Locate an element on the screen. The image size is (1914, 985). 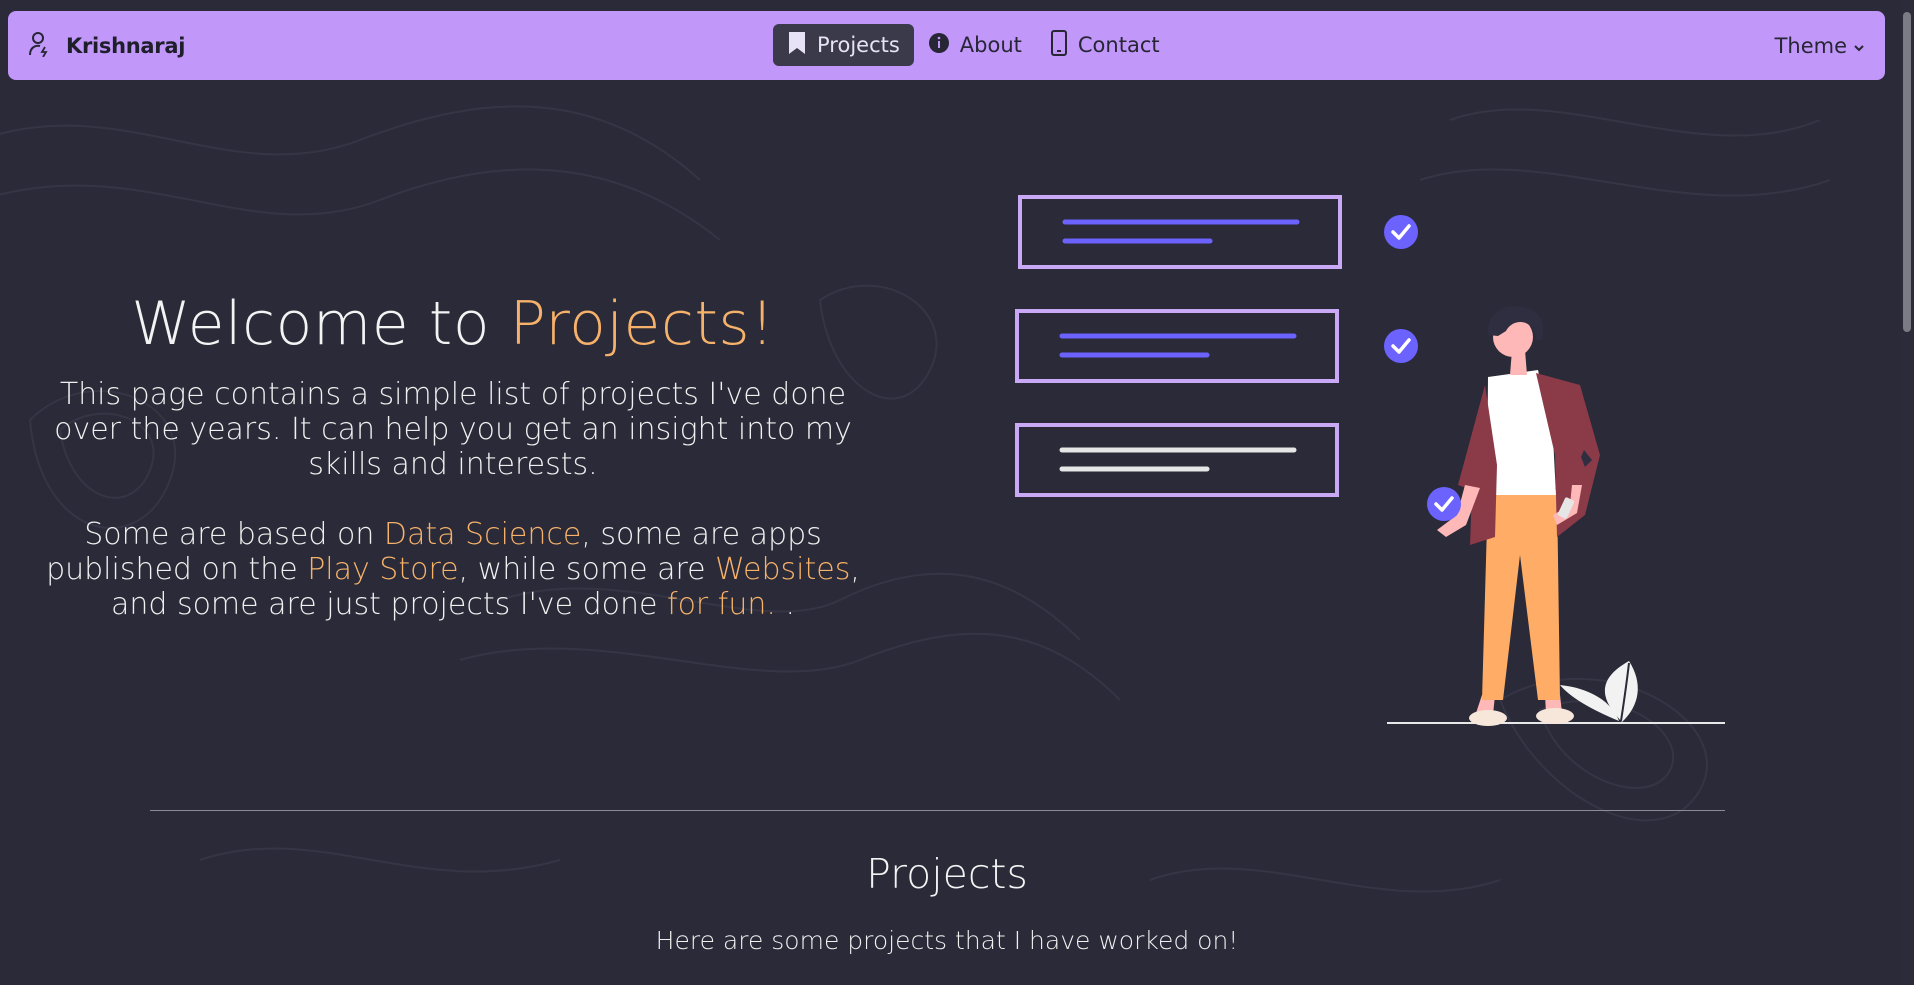
nav-links: Projects About Contact is located at coordinates (973, 45).